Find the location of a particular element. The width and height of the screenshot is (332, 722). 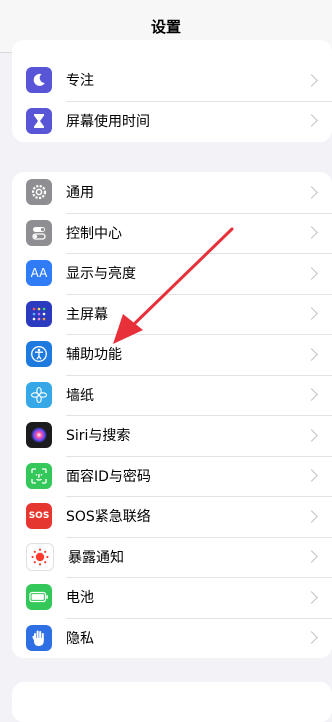

settings-item-control-center: 控制中心 is located at coordinates (172, 233).